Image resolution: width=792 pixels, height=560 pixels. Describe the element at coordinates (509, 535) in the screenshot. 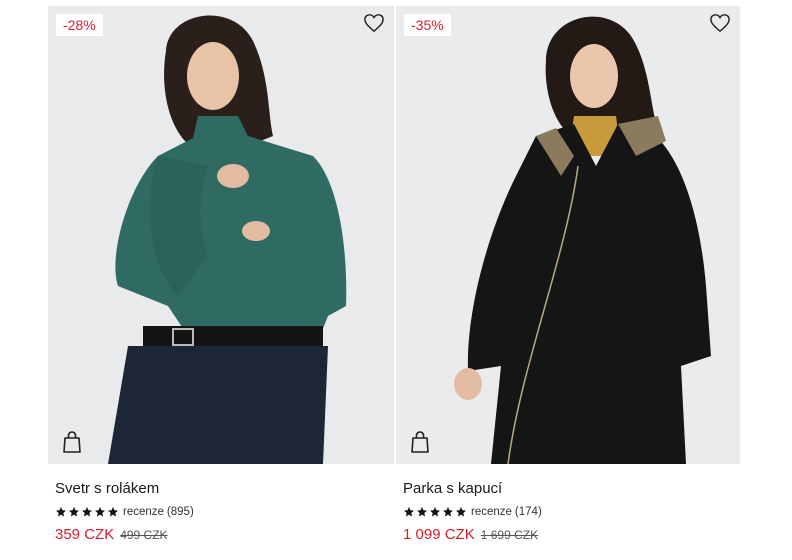

I see `original-price: 1 699 CZK` at that location.